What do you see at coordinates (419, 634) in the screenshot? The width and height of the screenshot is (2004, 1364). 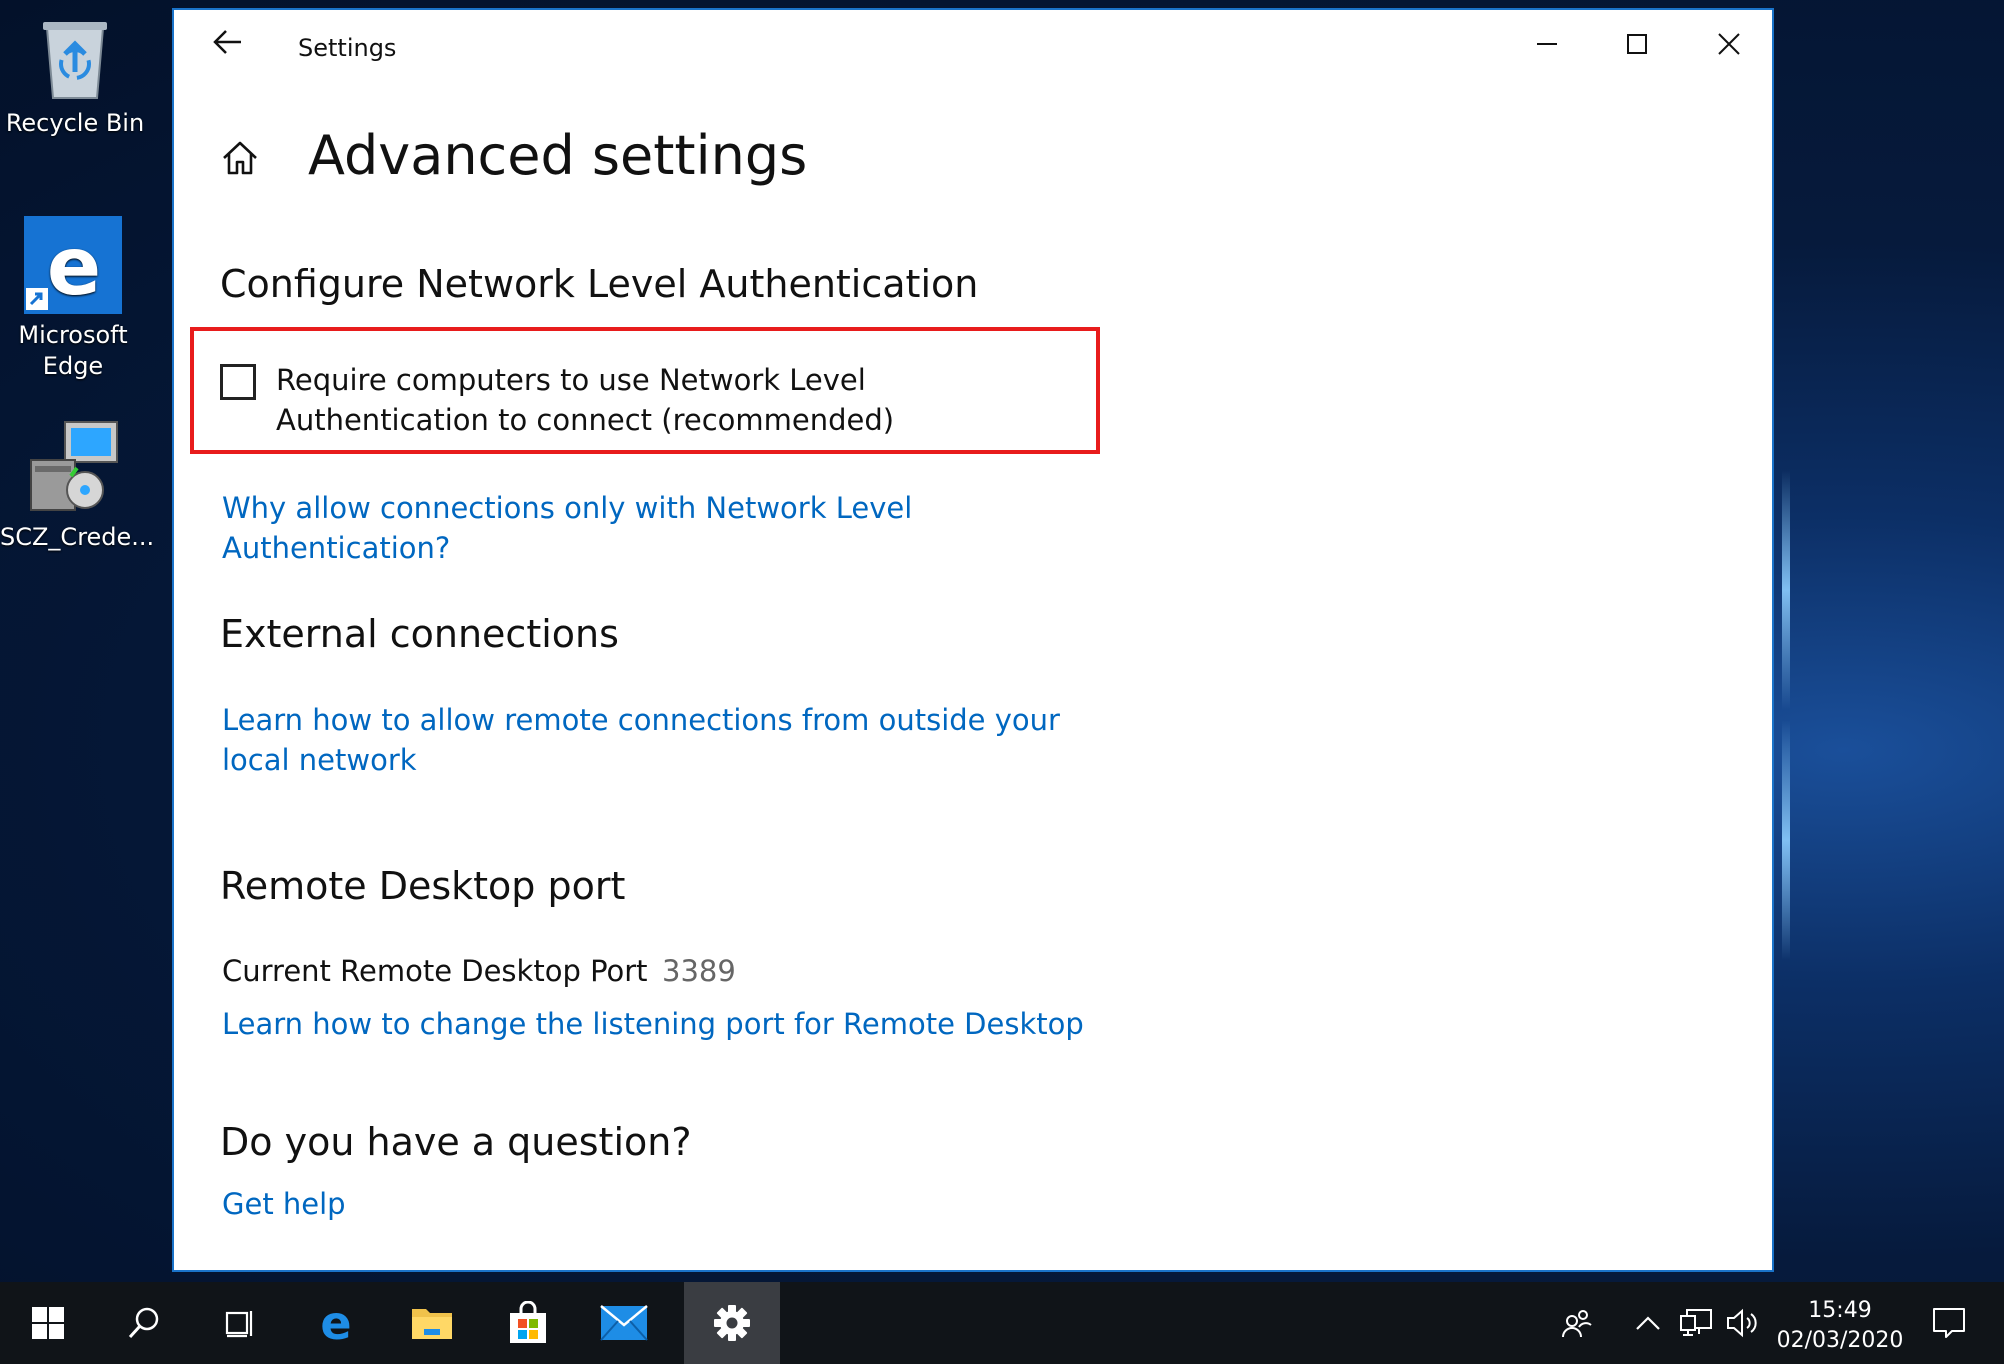 I see `external-section-heading: External connections` at bounding box center [419, 634].